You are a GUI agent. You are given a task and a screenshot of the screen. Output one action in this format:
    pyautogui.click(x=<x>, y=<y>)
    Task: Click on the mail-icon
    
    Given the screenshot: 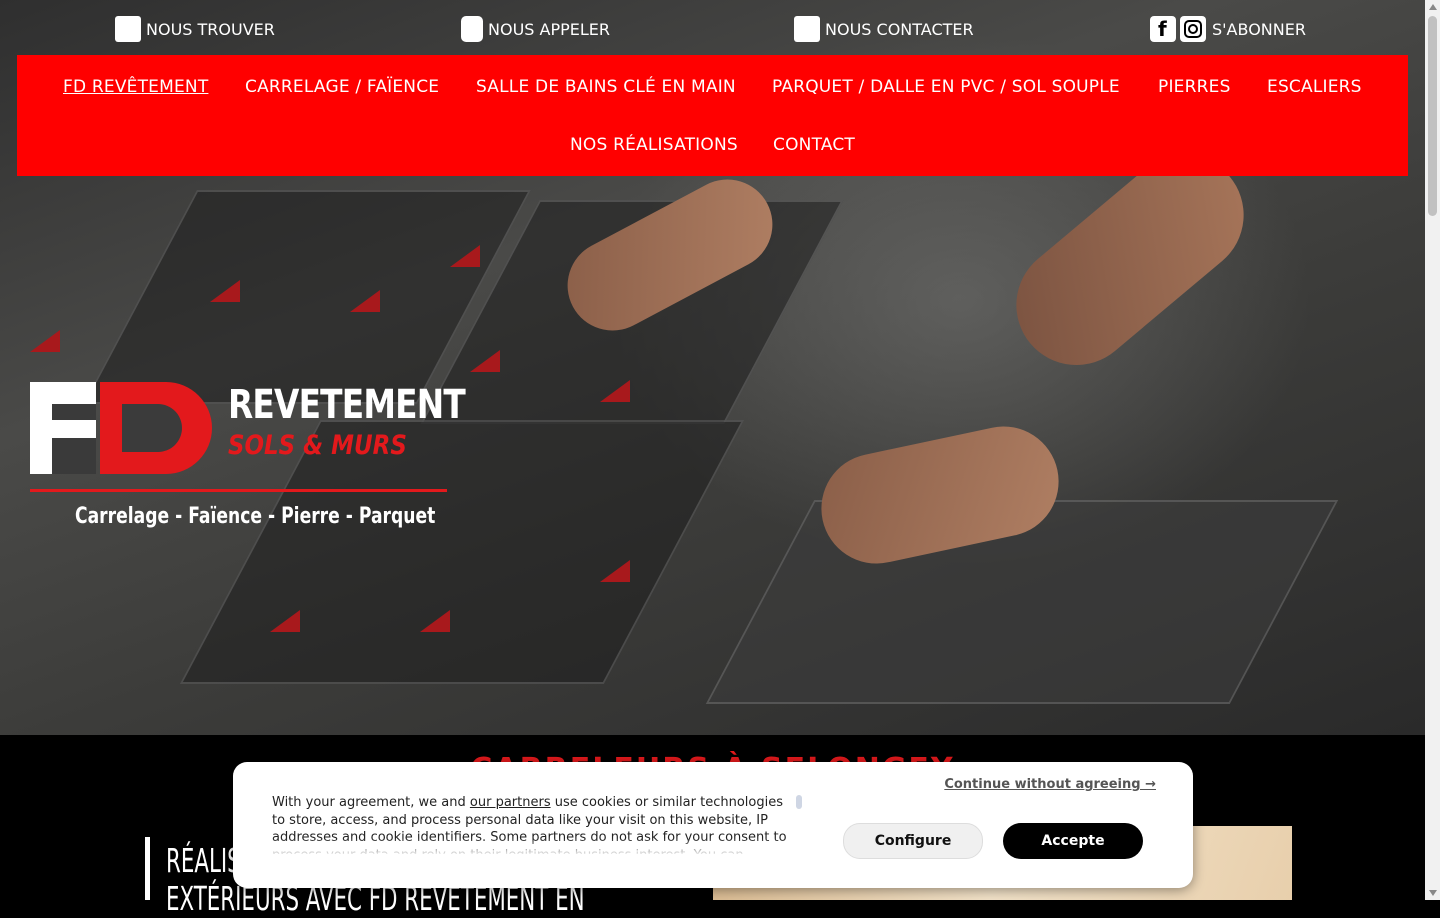 What is the action you would take?
    pyautogui.click(x=807, y=29)
    